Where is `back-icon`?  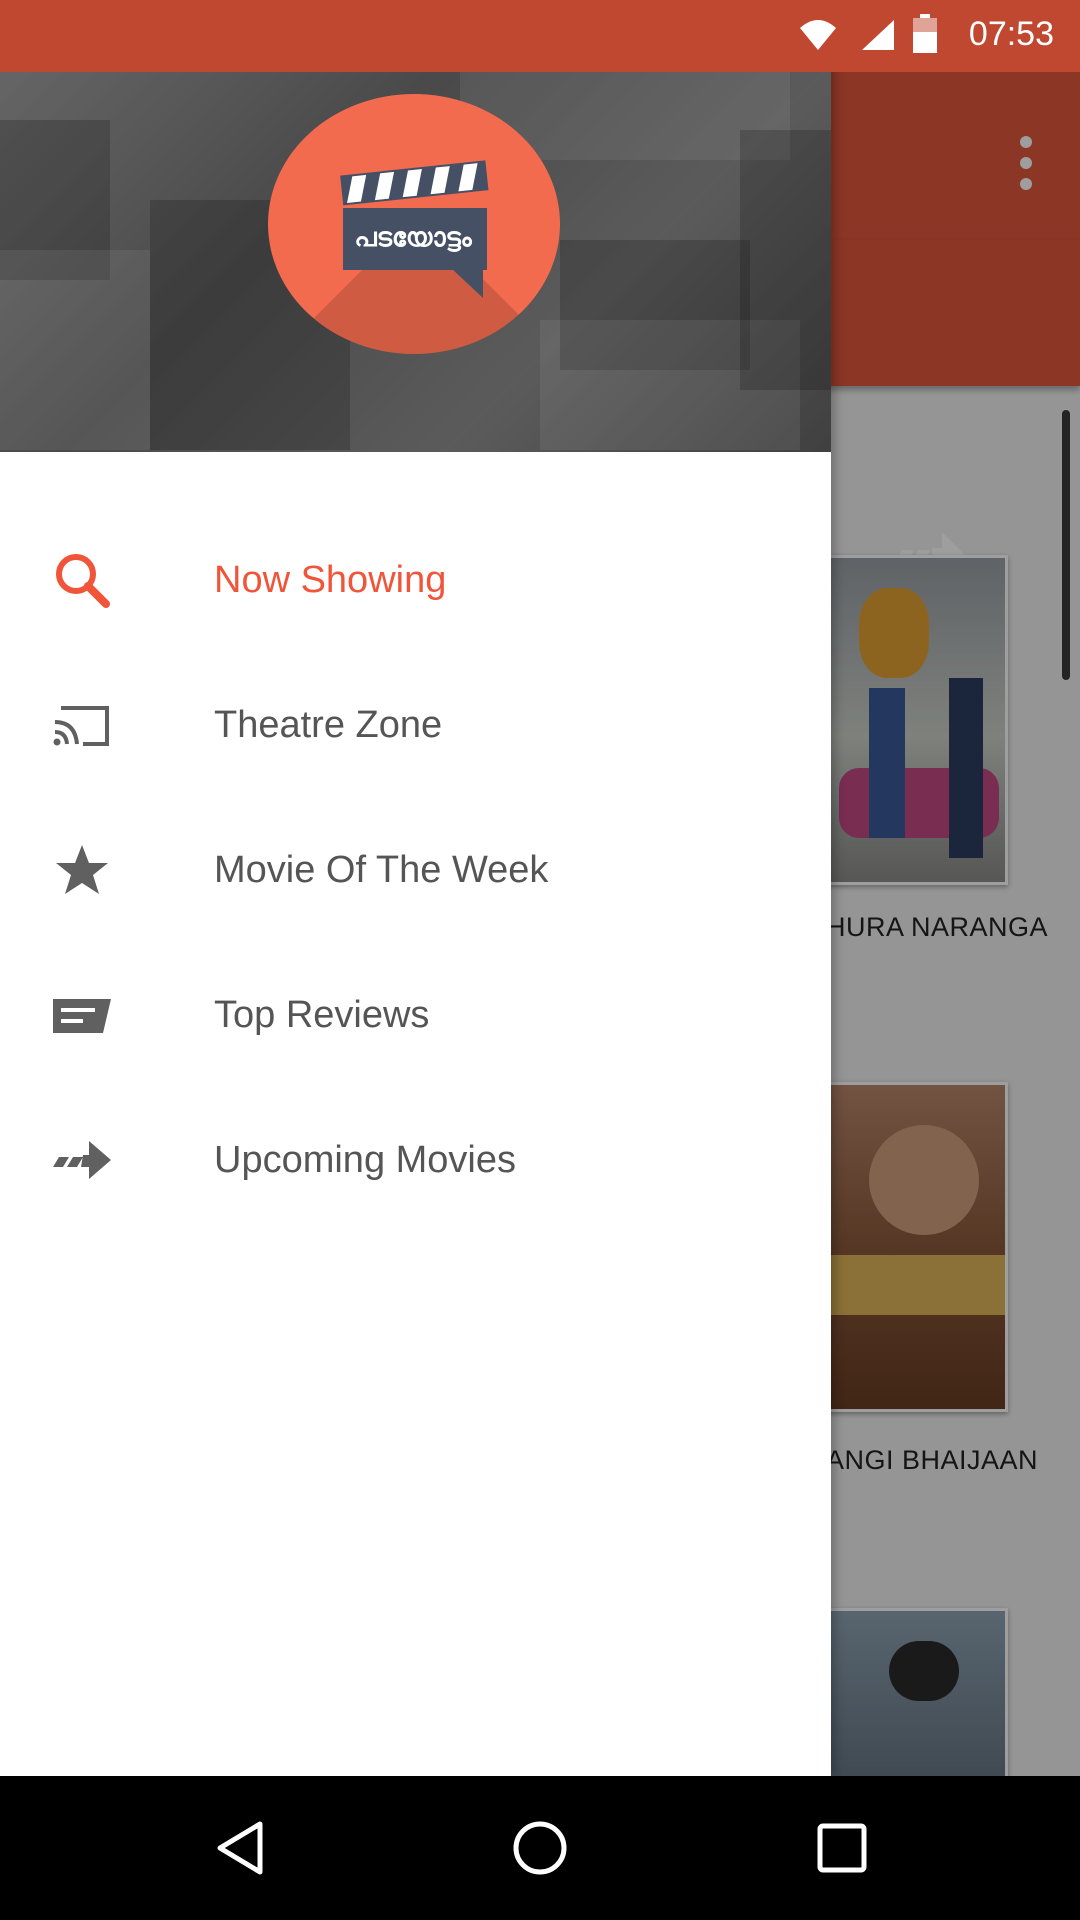
back-icon is located at coordinates (240, 1848).